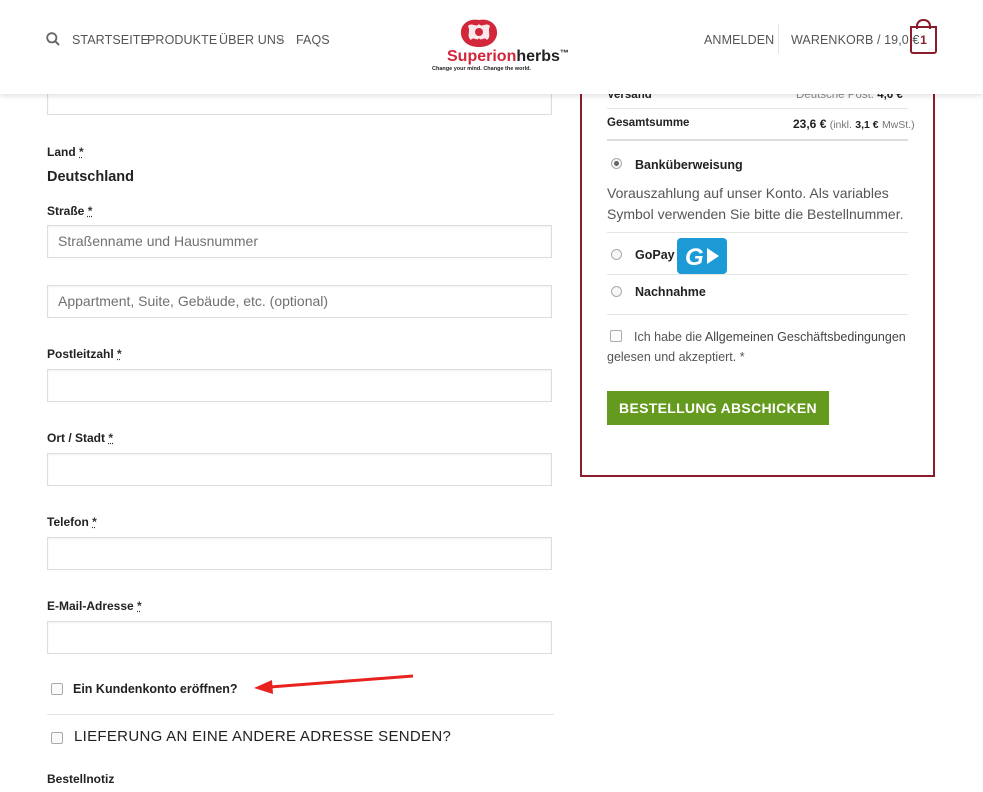 Image resolution: width=983 pixels, height=792 pixels. What do you see at coordinates (655, 255) in the screenshot?
I see `payment-gopay-label: GoPay` at bounding box center [655, 255].